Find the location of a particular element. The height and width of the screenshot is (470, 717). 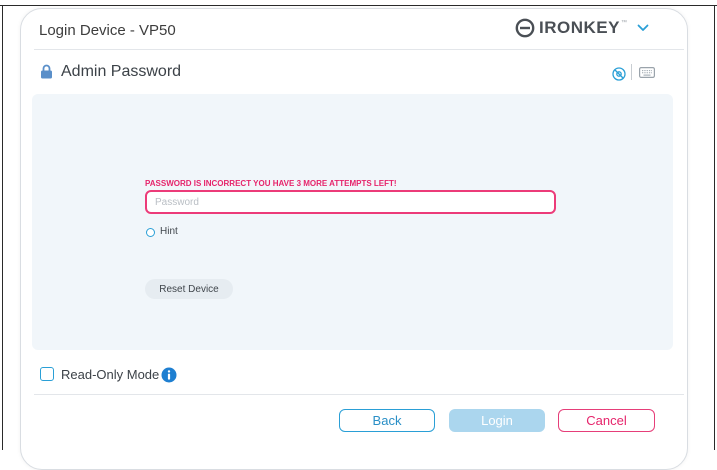

cancel-button: Cancel is located at coordinates (606, 420).